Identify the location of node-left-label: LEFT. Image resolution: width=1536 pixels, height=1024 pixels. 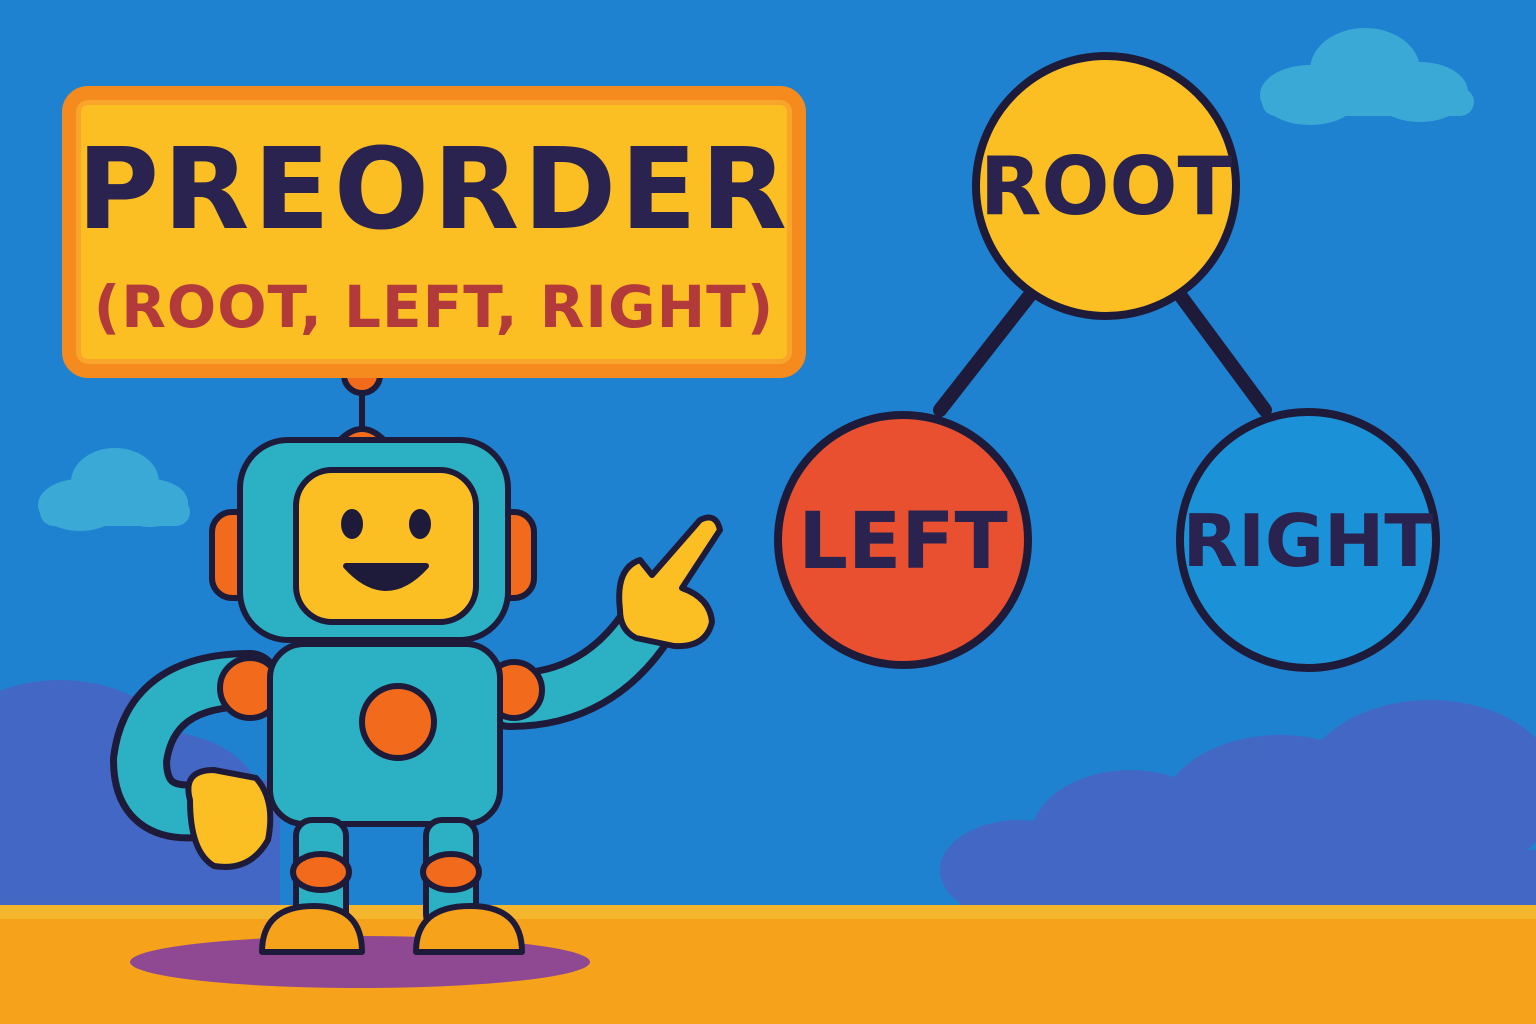
(902, 542).